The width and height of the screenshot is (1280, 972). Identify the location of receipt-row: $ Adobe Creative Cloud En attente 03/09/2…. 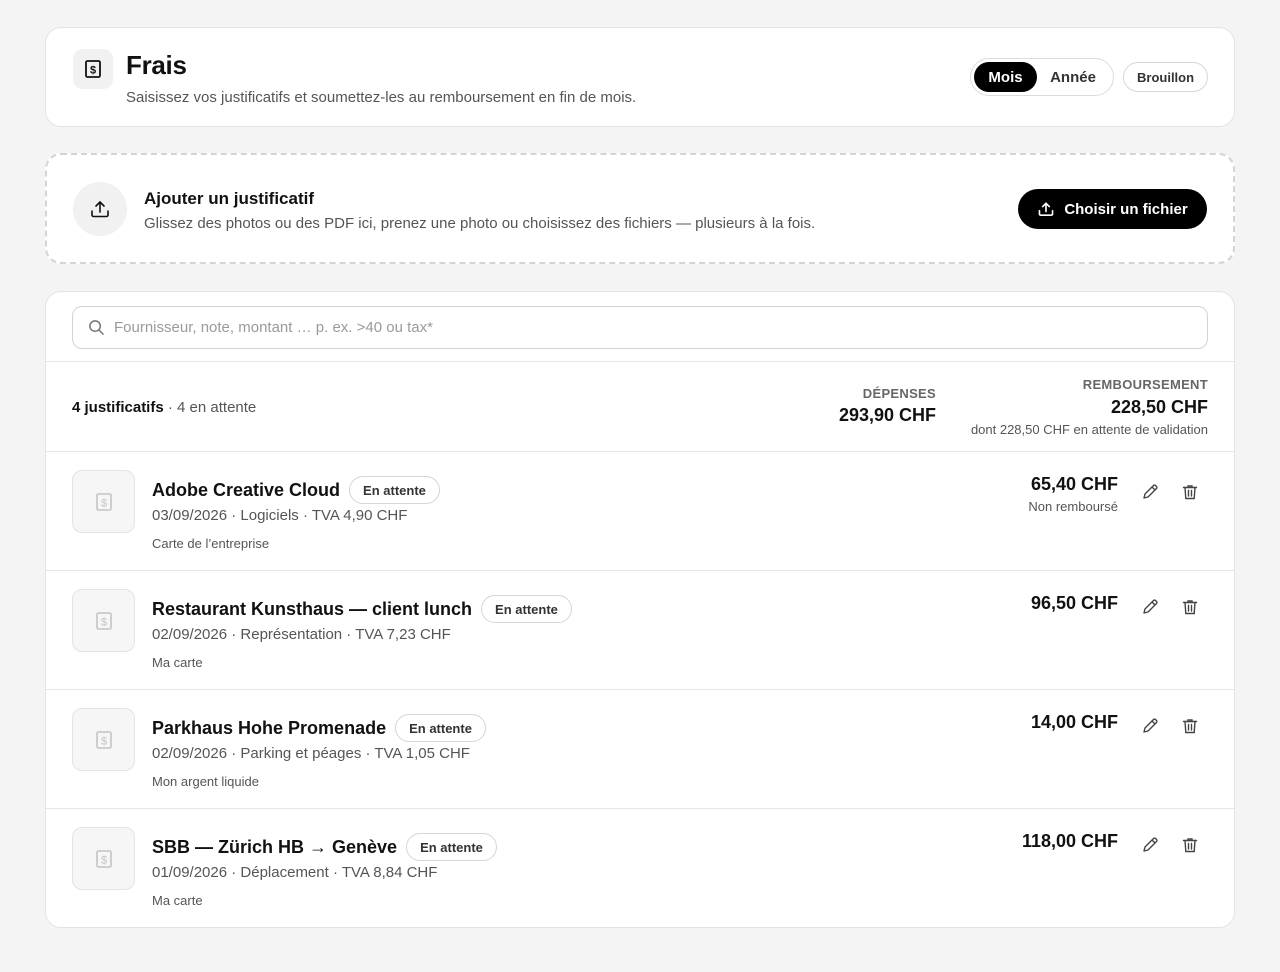
(640, 511).